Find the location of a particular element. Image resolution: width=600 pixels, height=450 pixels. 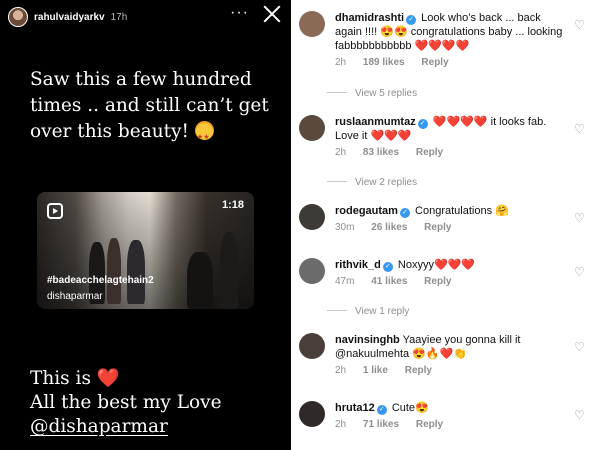

comment-message: Cute😍 is located at coordinates (410, 408).